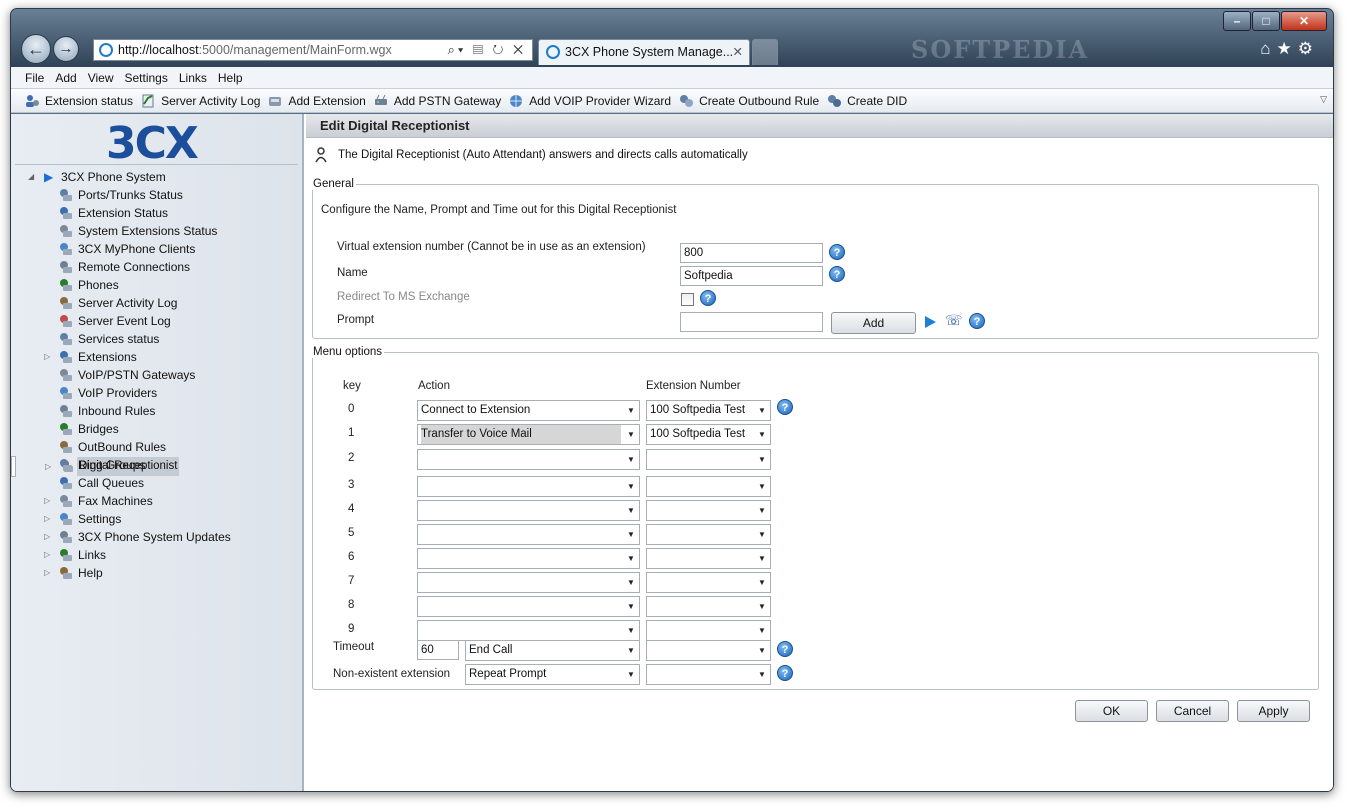  What do you see at coordinates (34, 78) in the screenshot?
I see `menu-file: File` at bounding box center [34, 78].